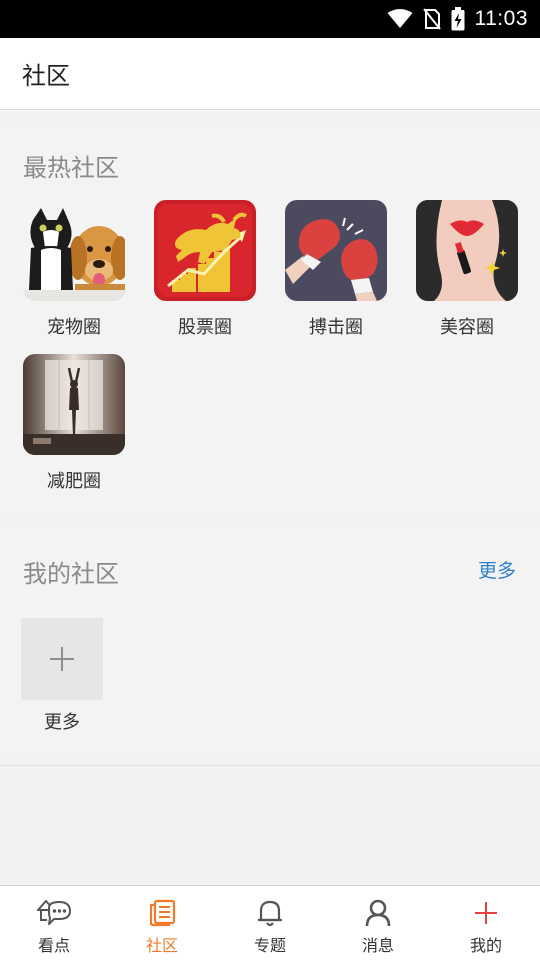  I want to click on nav-label: 社区, so click(161, 945).